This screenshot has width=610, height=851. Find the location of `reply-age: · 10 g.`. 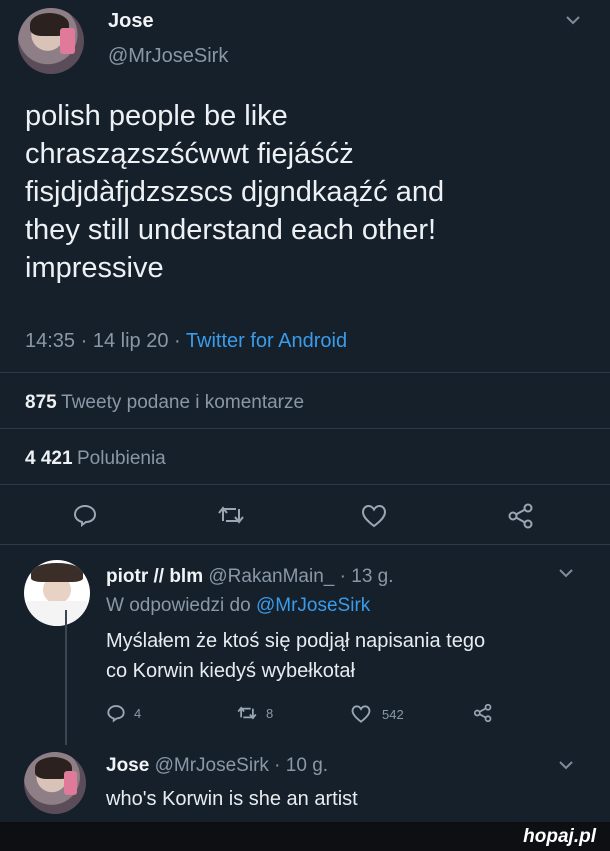

reply-age: · 10 g. is located at coordinates (301, 765).